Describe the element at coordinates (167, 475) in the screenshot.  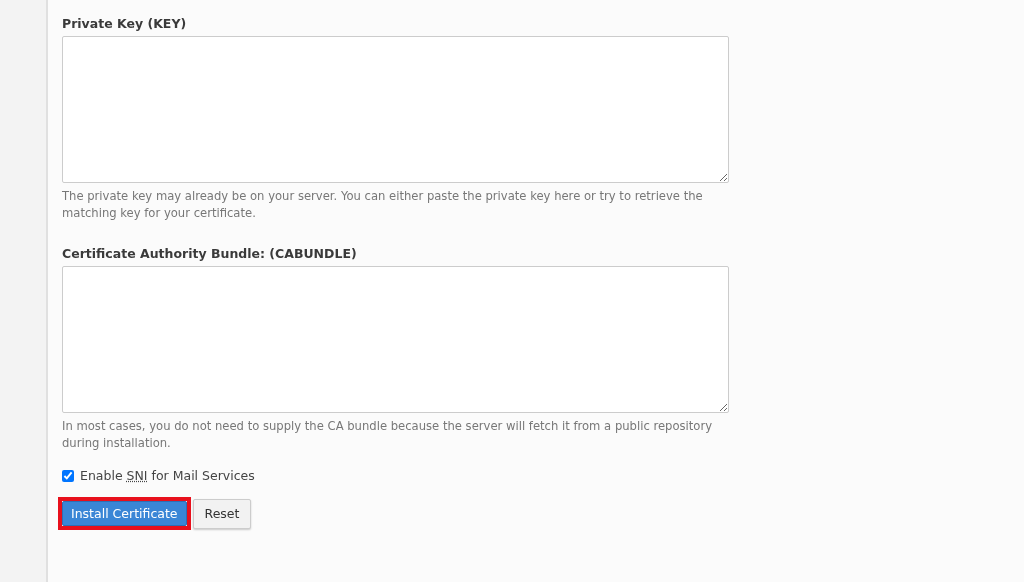
I see `checkbox-label: Enable SNI for Mail Services` at that location.